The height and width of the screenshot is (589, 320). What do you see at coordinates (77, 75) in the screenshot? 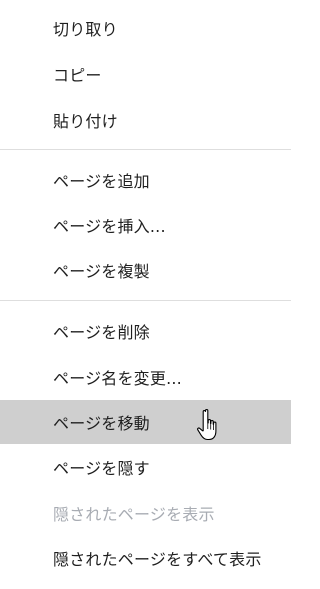
I see `menu-item-label: コピー` at bounding box center [77, 75].